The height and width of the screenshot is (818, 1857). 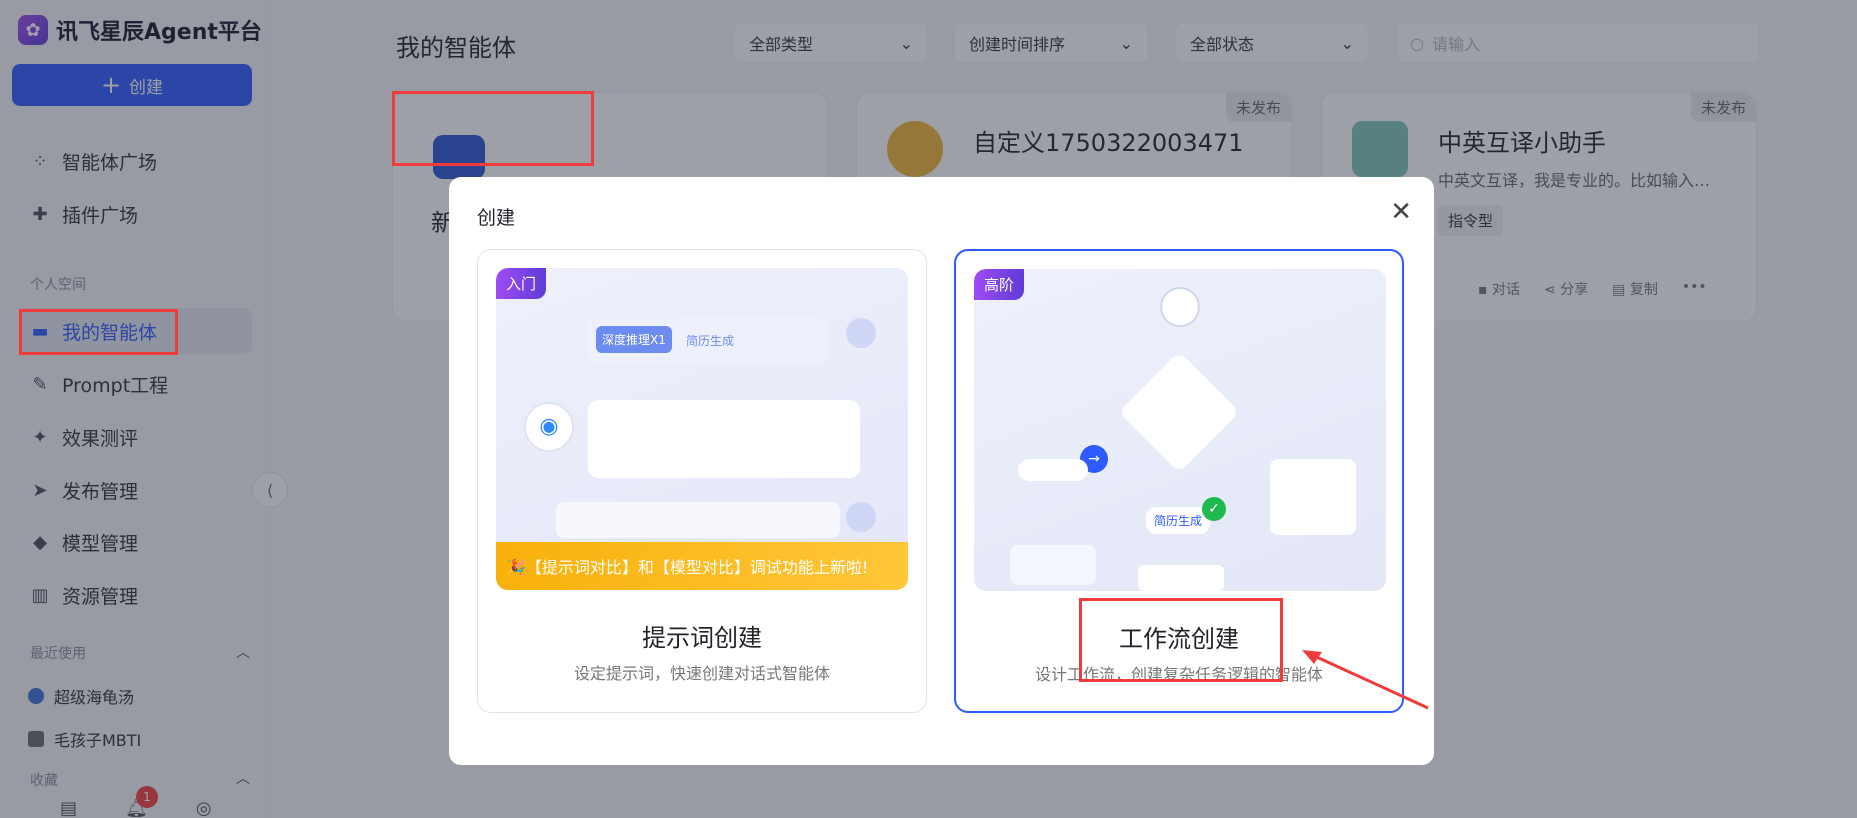 What do you see at coordinates (1180, 307) in the screenshot?
I see `start-node` at bounding box center [1180, 307].